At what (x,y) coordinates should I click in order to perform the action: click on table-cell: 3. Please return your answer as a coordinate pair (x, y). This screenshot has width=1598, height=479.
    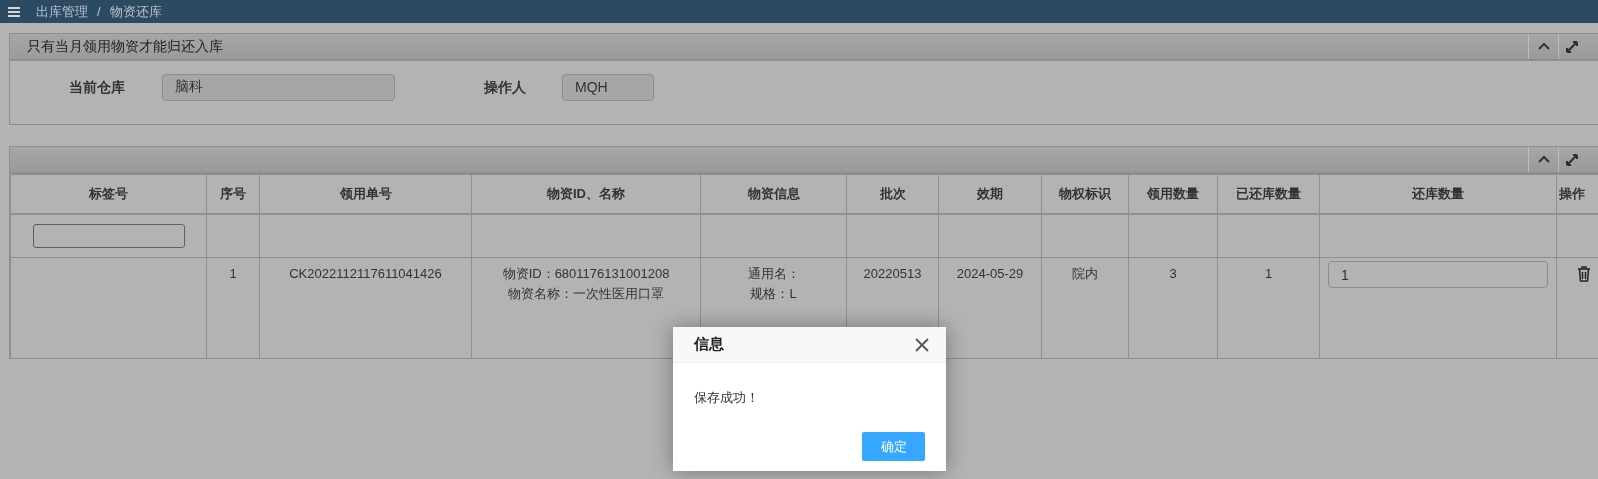
    Looking at the image, I should click on (1173, 308).